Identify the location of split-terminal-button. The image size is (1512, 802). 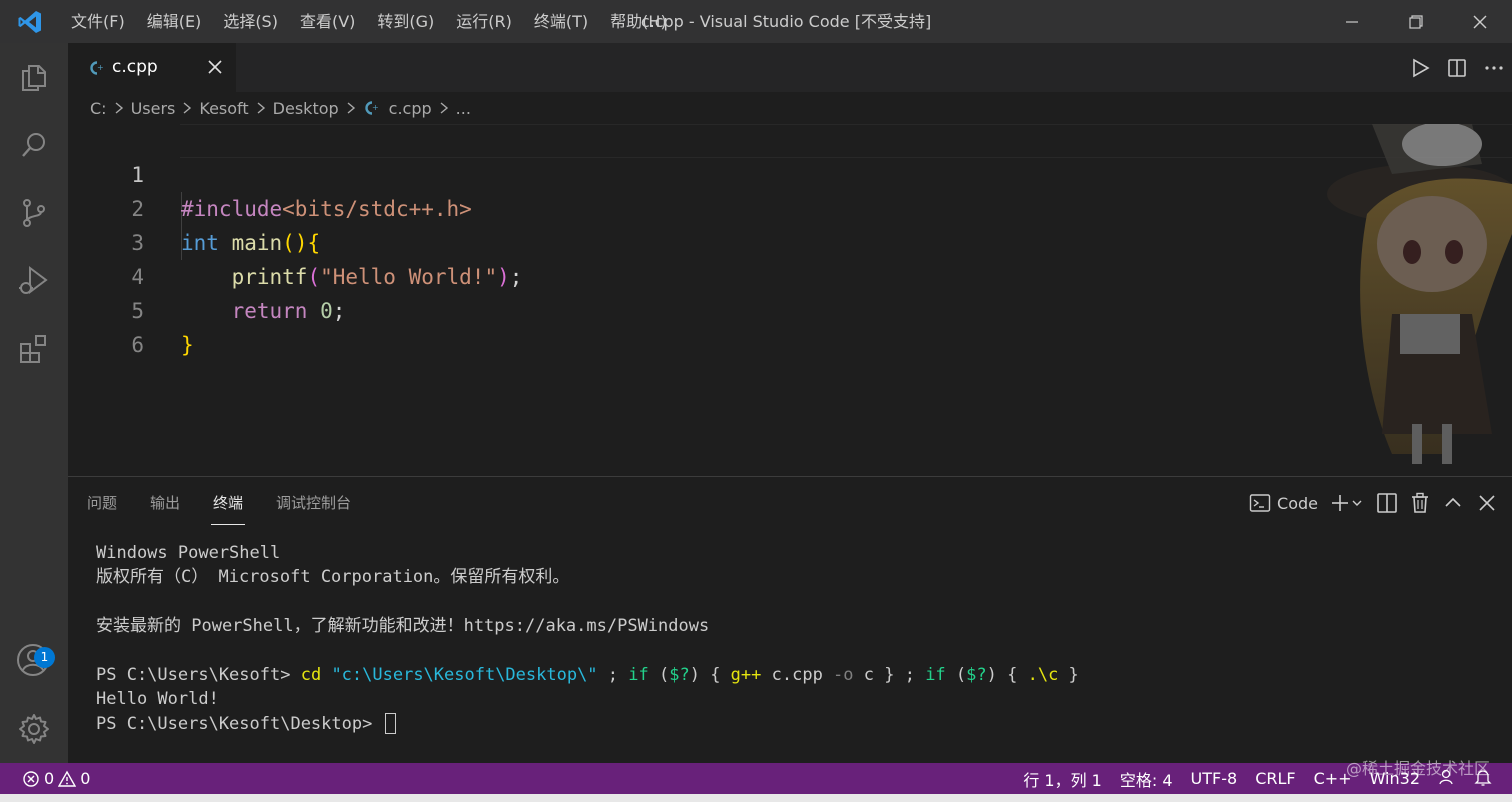
(1387, 503).